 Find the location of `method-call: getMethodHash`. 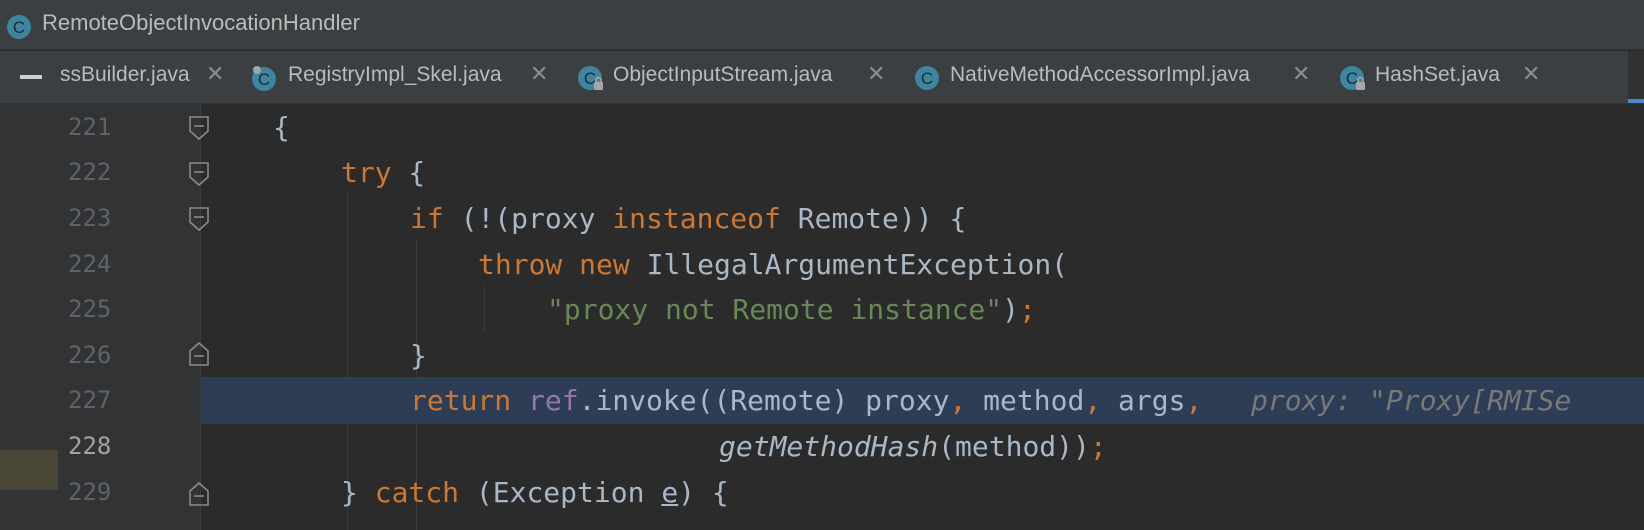

method-call: getMethodHash is located at coordinates (829, 446).